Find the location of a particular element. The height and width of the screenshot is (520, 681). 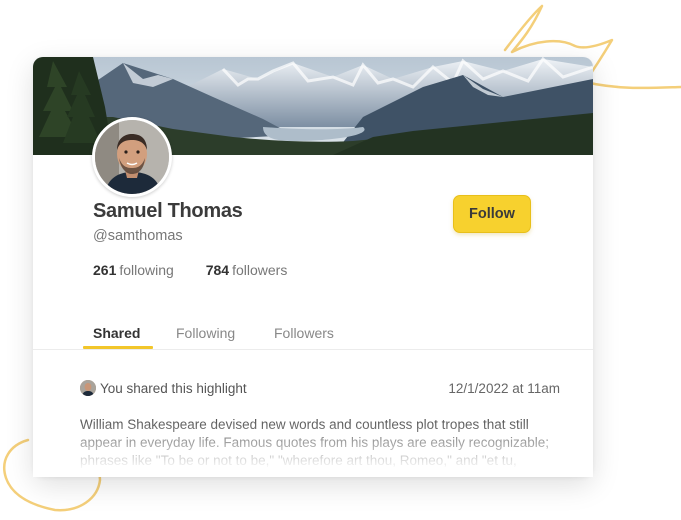

followers-count: 784 is located at coordinates (217, 270).